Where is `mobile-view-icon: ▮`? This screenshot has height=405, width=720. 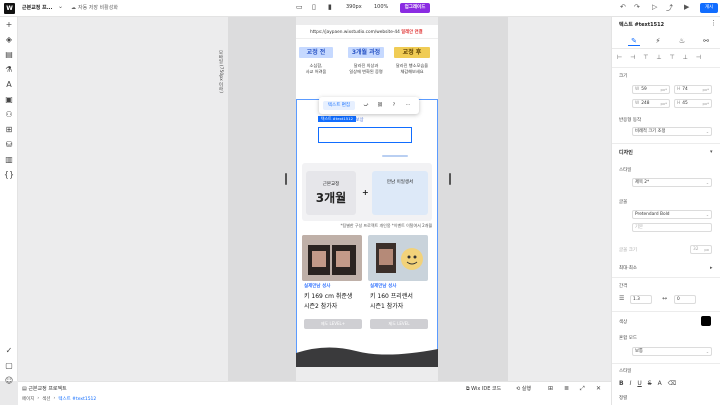 mobile-view-icon: ▮ is located at coordinates (330, 7).